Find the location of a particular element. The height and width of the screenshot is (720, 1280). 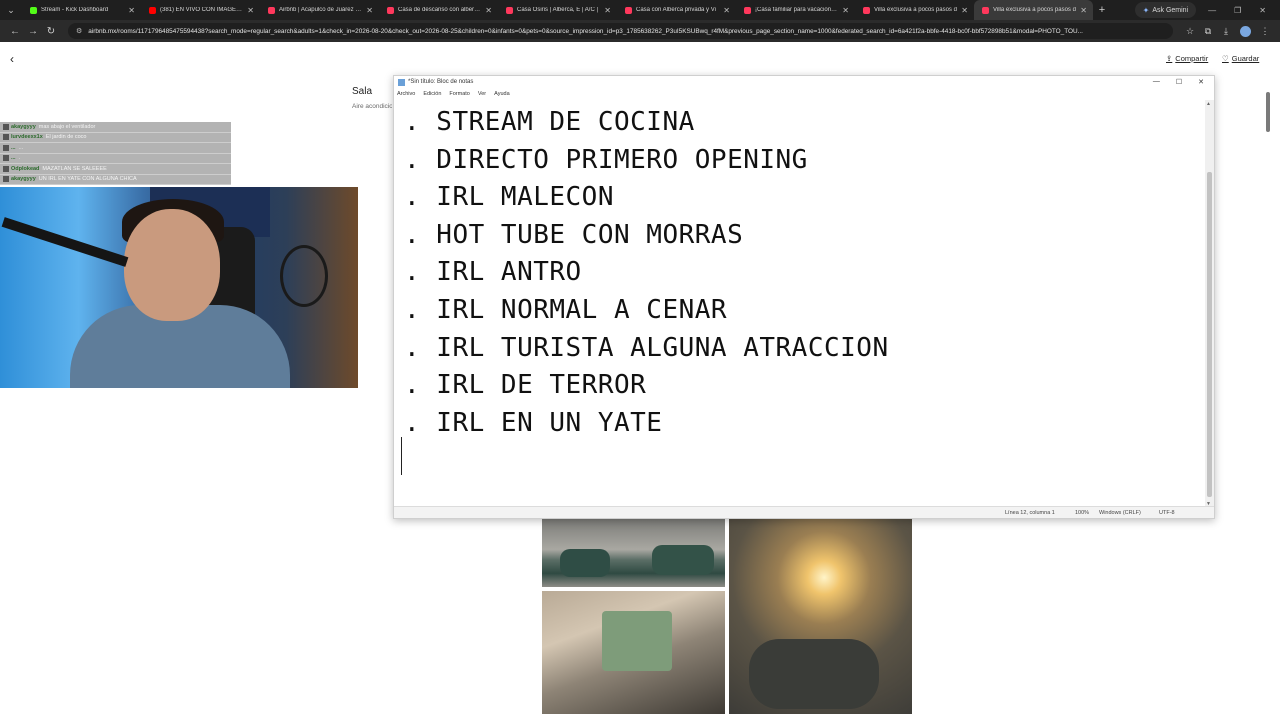

chat-text: UN IRL EN YATE CON ALGUNA CHICA is located at coordinates (87, 179).